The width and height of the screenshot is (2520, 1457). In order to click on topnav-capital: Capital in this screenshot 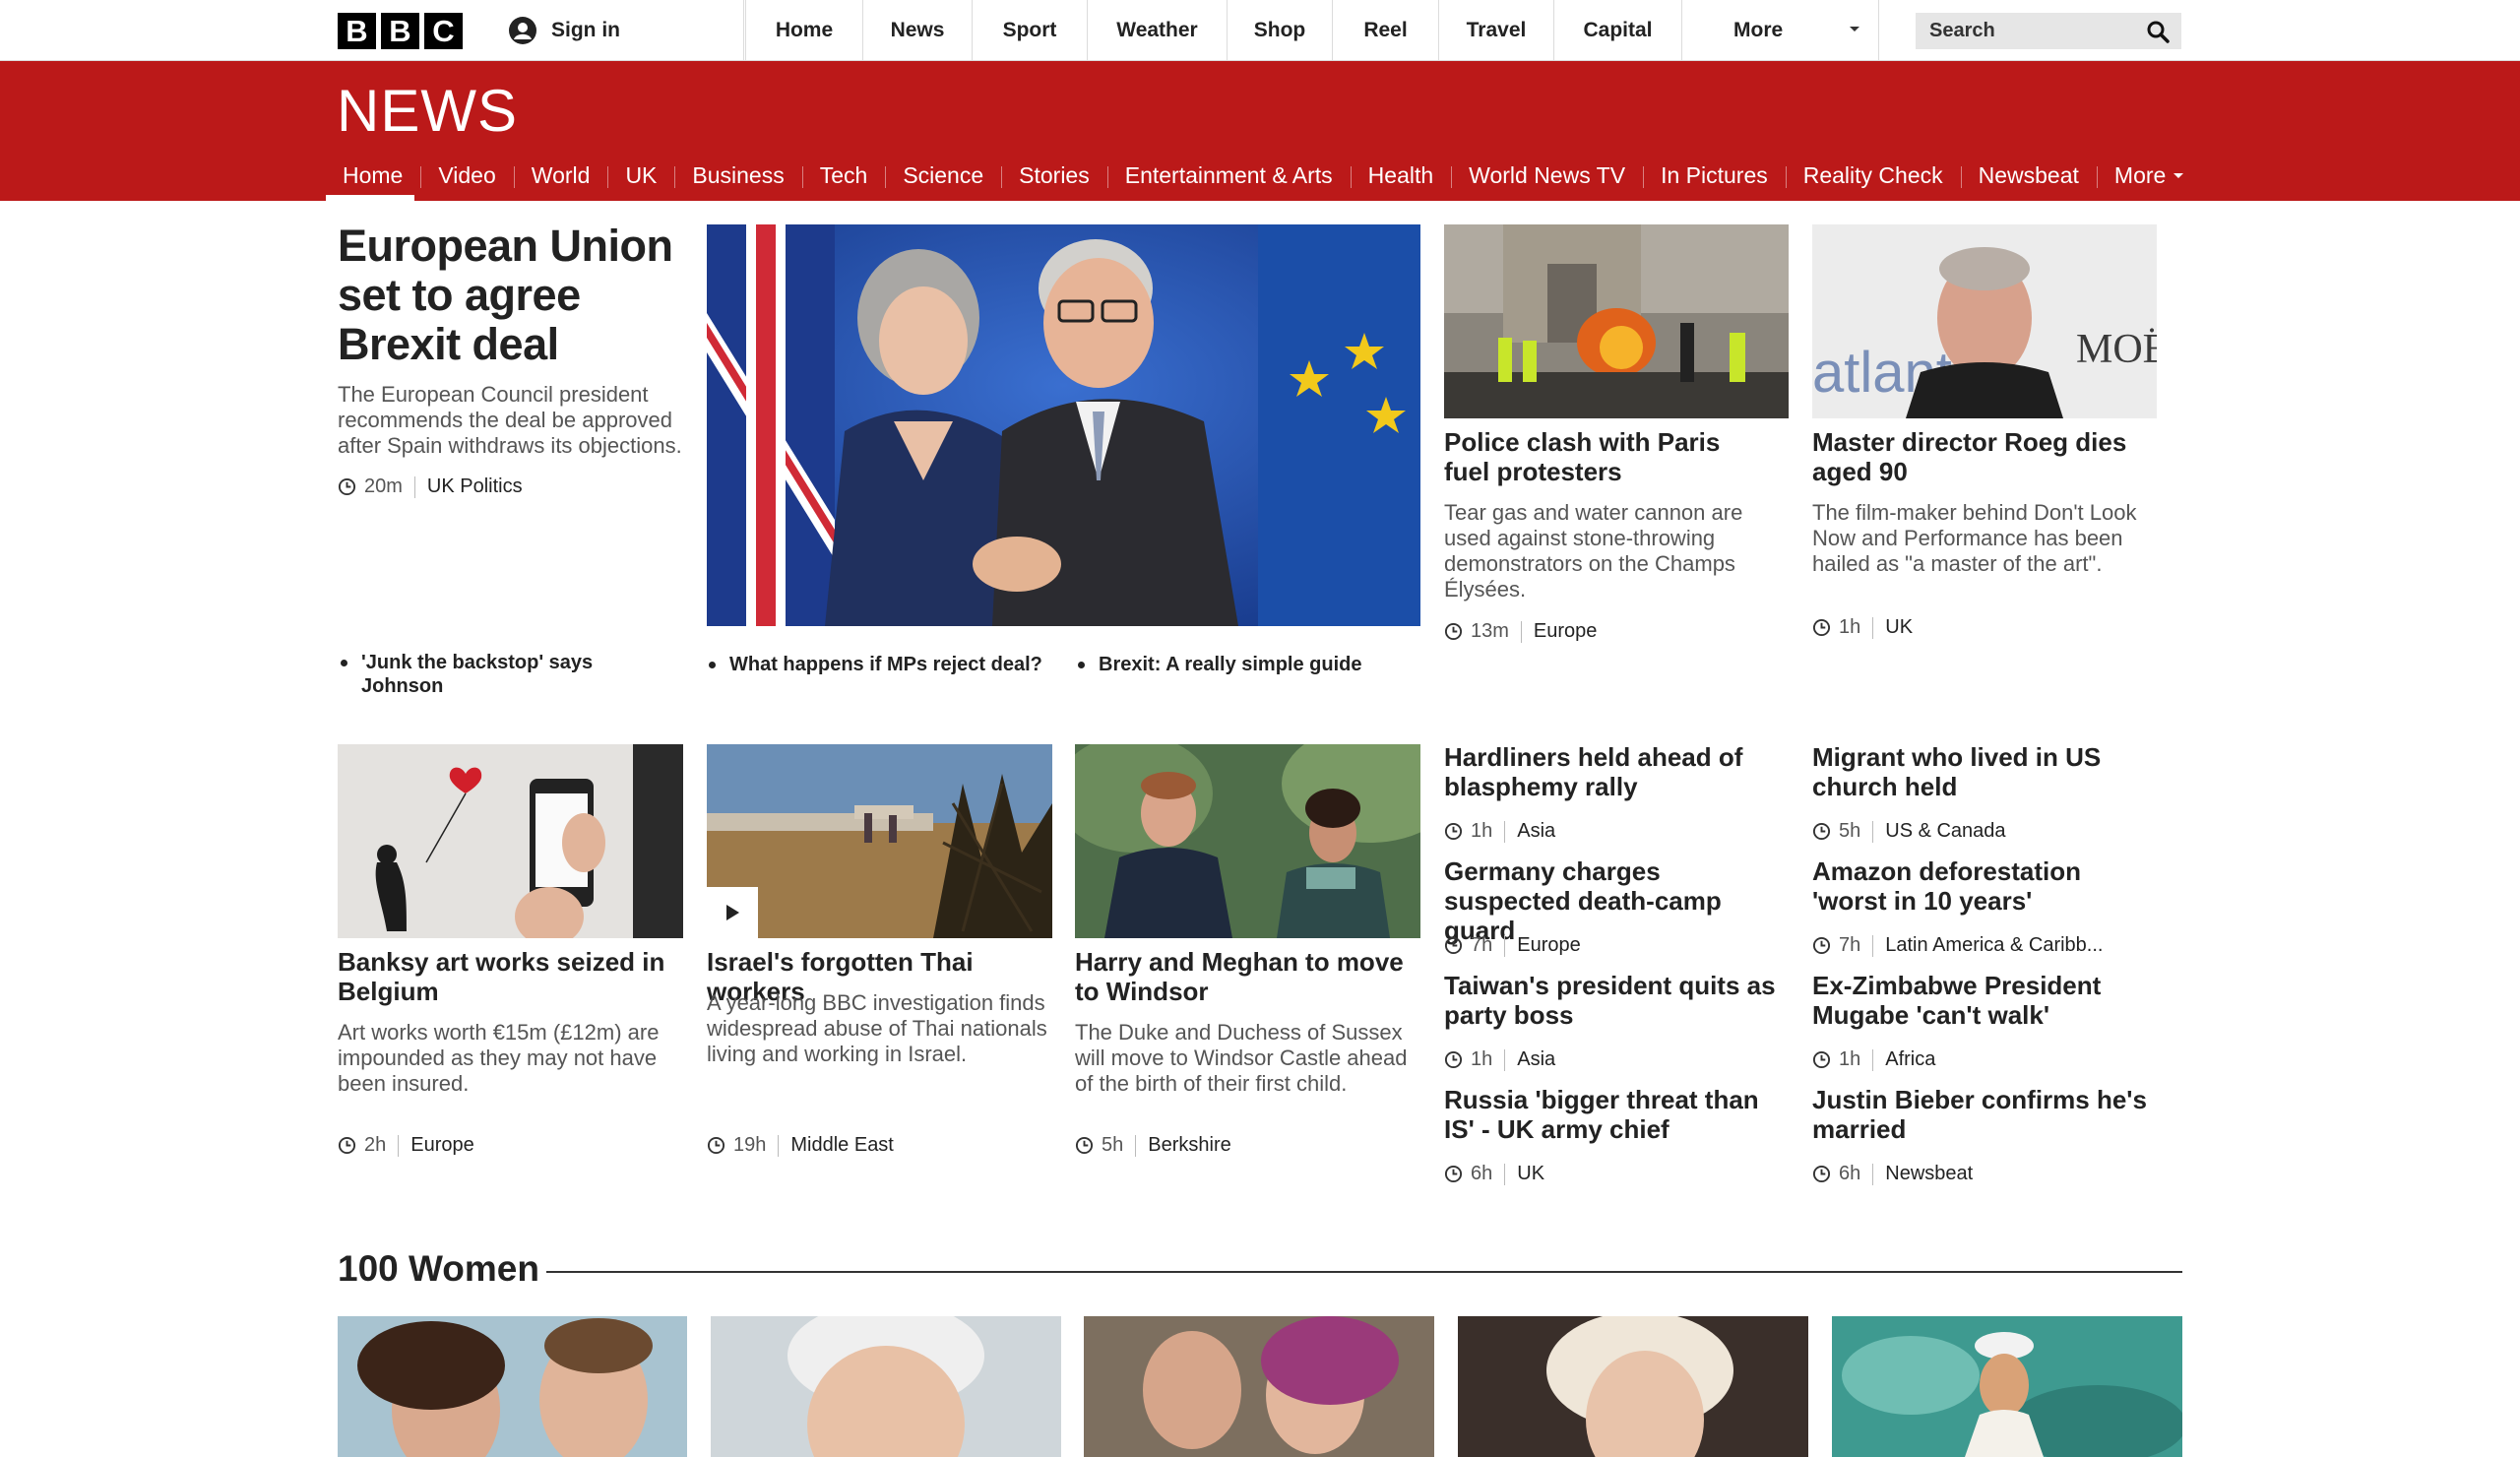, I will do `click(1618, 30)`.